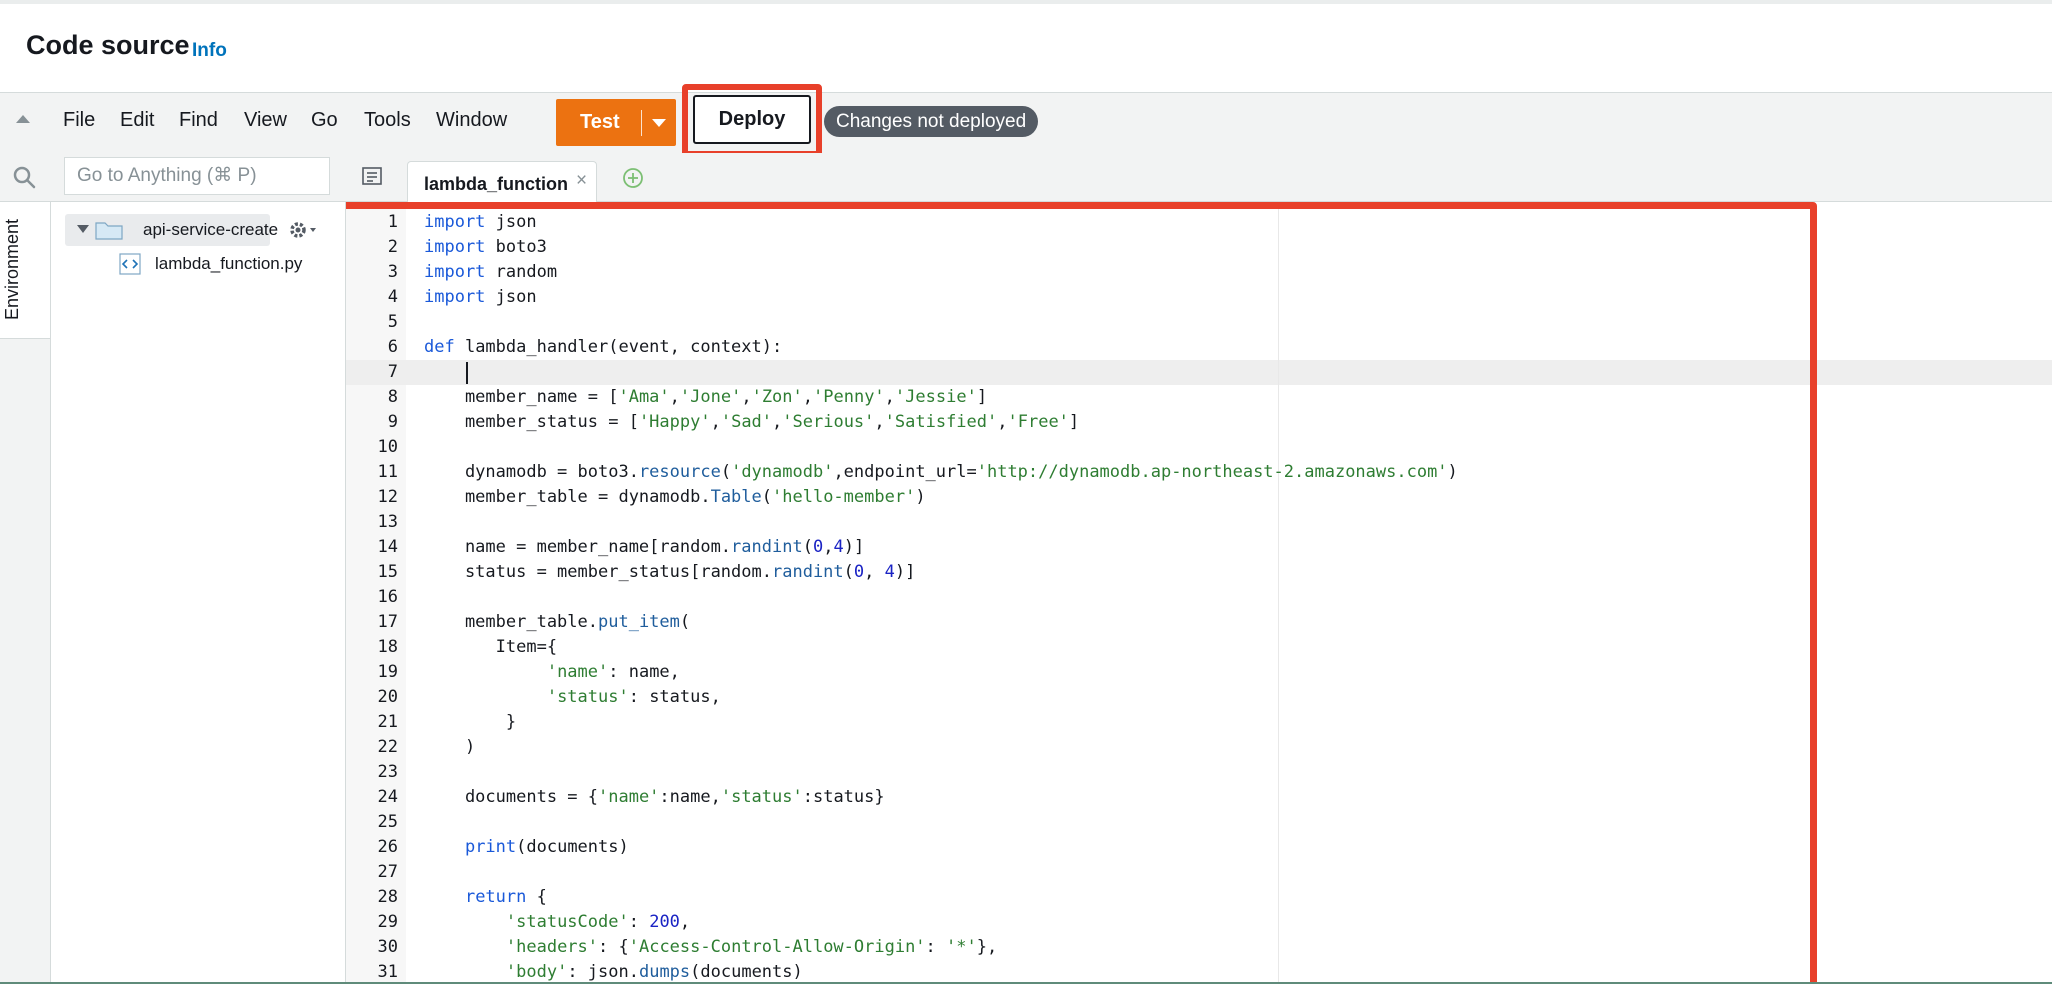  Describe the element at coordinates (659, 123) in the screenshot. I see `test-dropdown-caret-icon` at that location.